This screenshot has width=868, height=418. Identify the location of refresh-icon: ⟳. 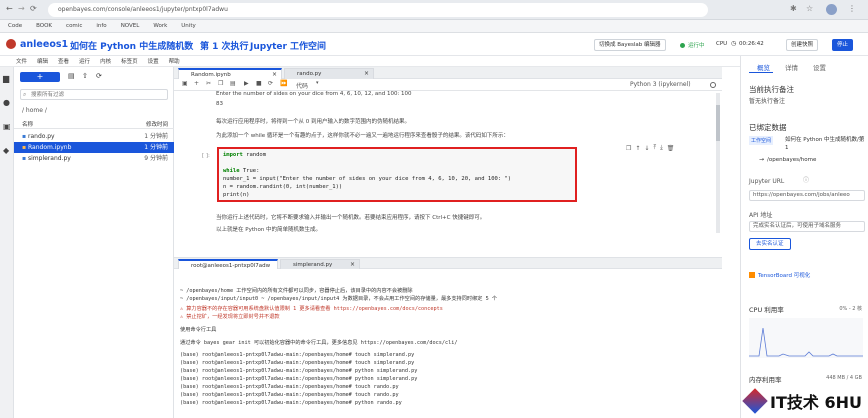
(99, 76).